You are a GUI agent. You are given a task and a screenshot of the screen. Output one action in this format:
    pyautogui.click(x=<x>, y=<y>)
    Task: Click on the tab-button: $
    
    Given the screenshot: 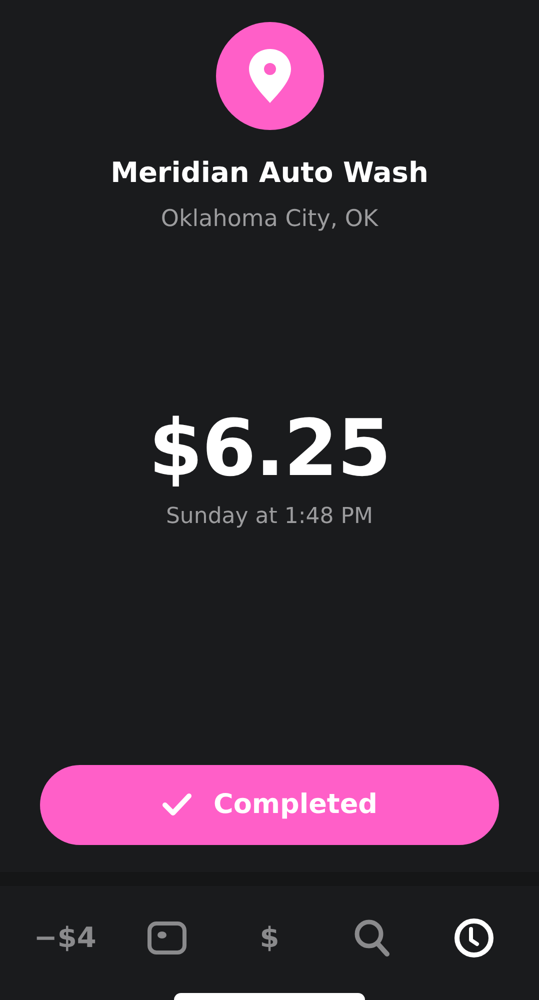 What is the action you would take?
    pyautogui.click(x=269, y=938)
    